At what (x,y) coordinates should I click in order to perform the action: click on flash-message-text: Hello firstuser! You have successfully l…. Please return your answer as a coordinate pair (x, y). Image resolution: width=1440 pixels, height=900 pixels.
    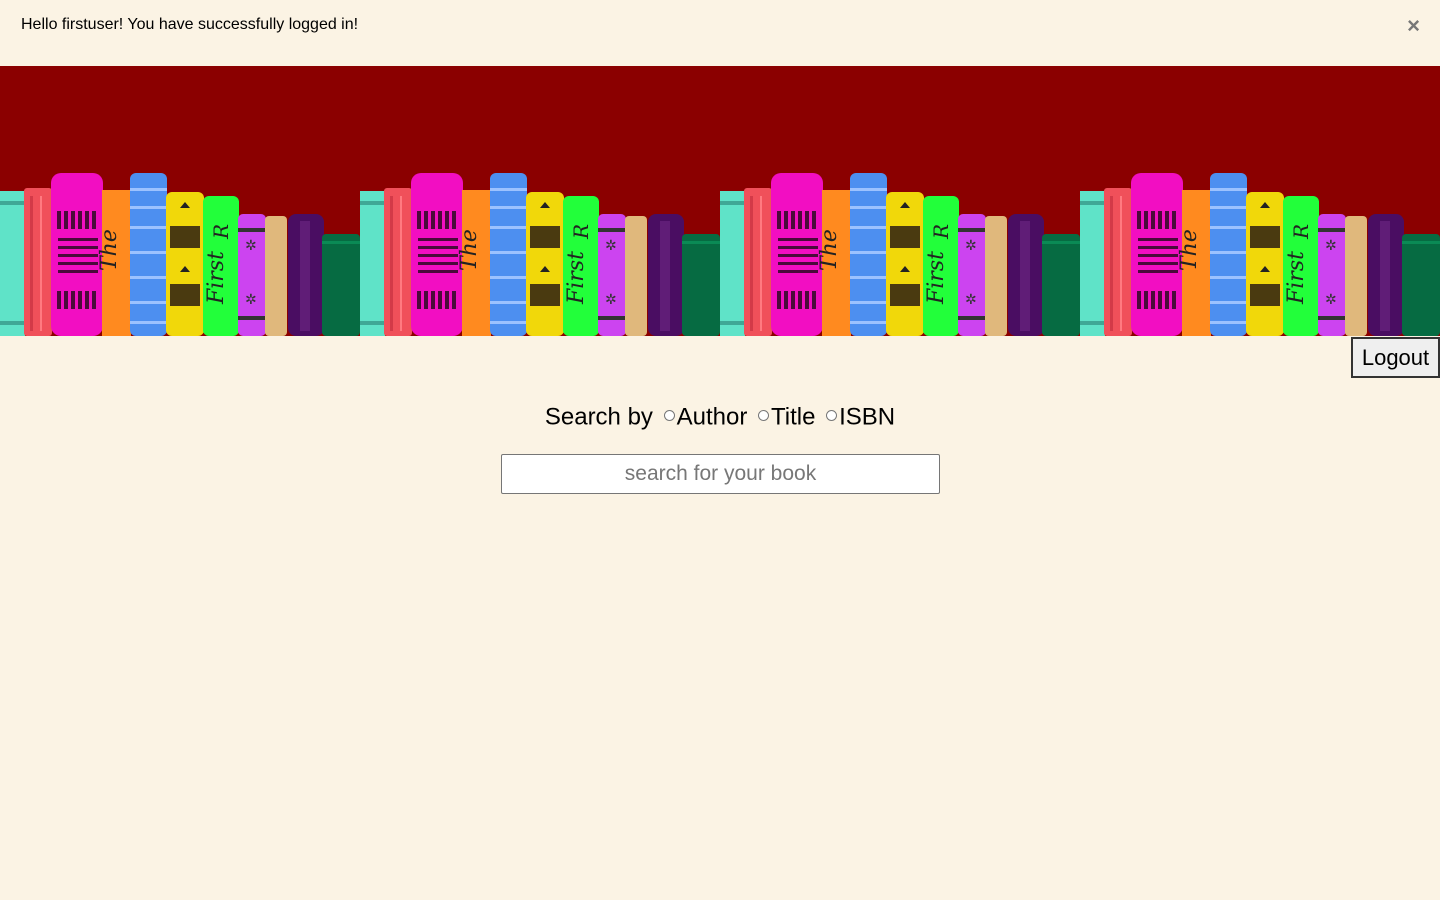
    Looking at the image, I should click on (190, 24).